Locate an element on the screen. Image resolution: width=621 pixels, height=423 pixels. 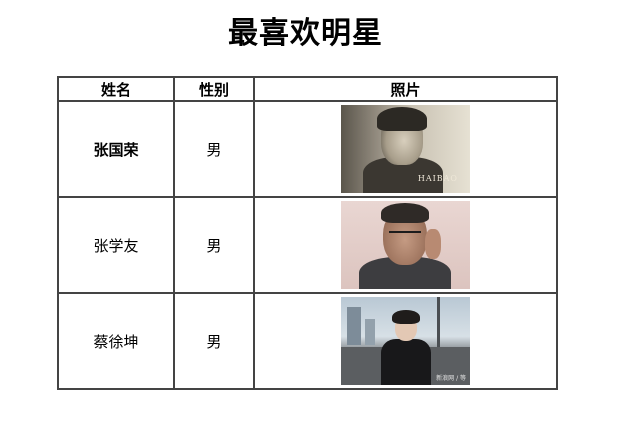
star-photo-cell: 新浪网 / 等 is located at coordinates (405, 341).